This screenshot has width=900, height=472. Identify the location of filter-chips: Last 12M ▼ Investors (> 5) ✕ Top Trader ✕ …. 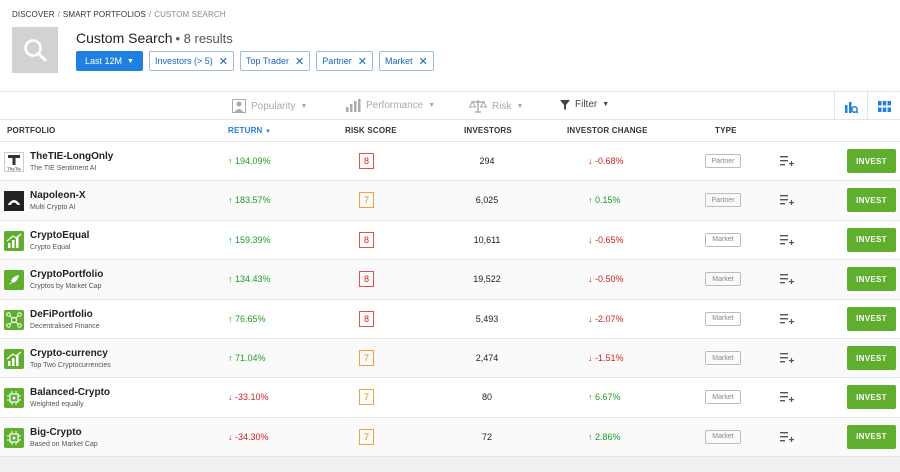
(255, 61).